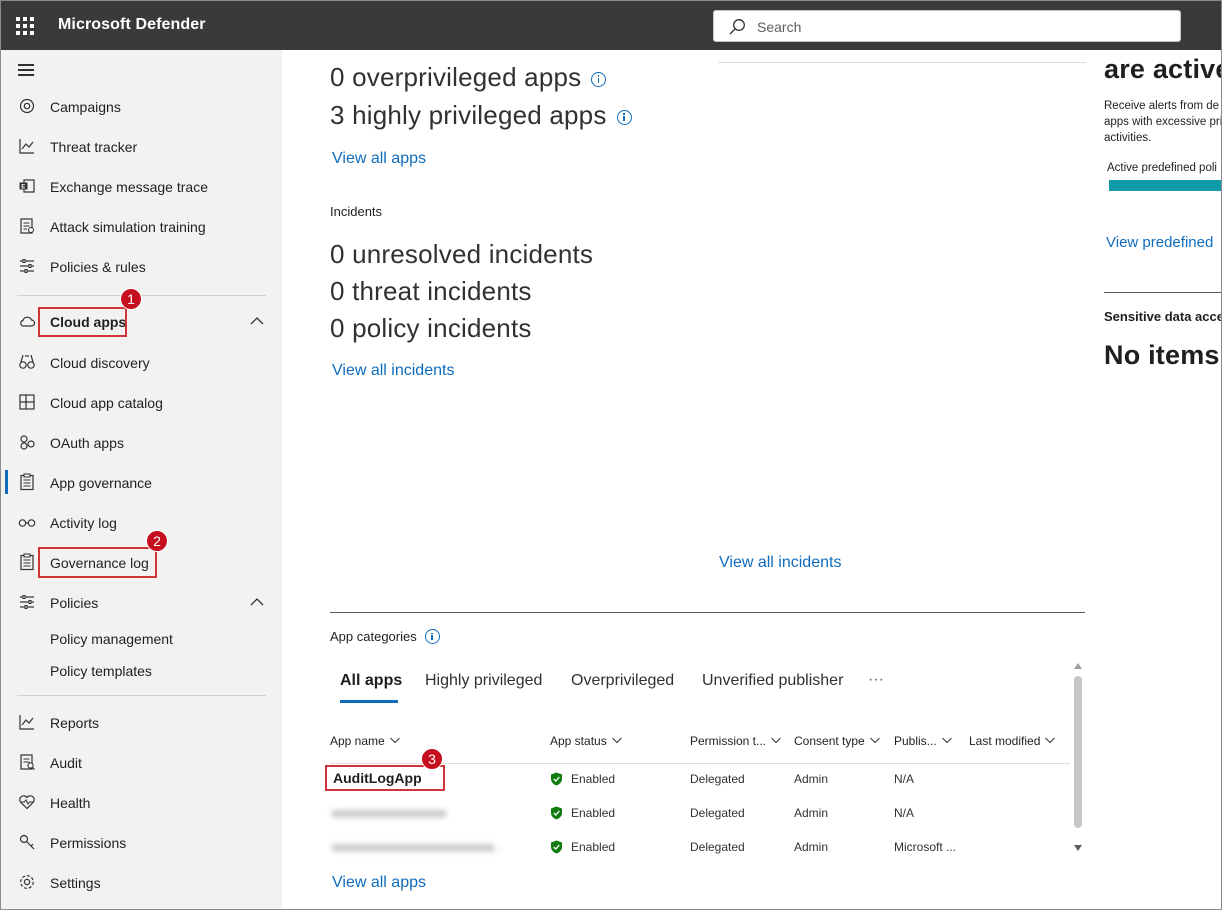  What do you see at coordinates (27, 442) in the screenshot?
I see `oauth-icon` at bounding box center [27, 442].